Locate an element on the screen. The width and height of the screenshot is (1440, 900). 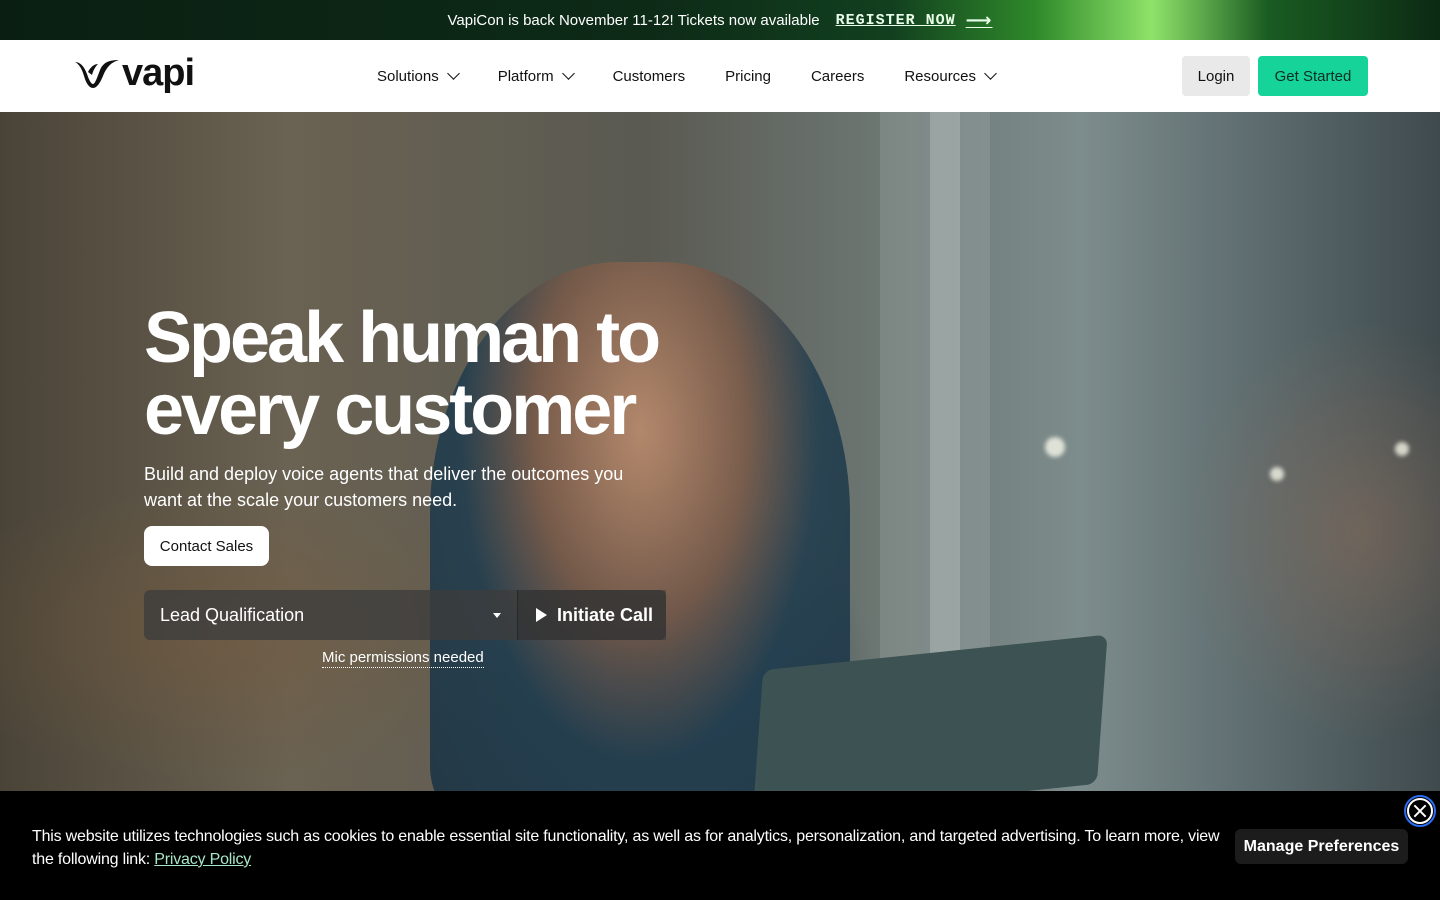
nav-label: Solutions is located at coordinates (408, 76).